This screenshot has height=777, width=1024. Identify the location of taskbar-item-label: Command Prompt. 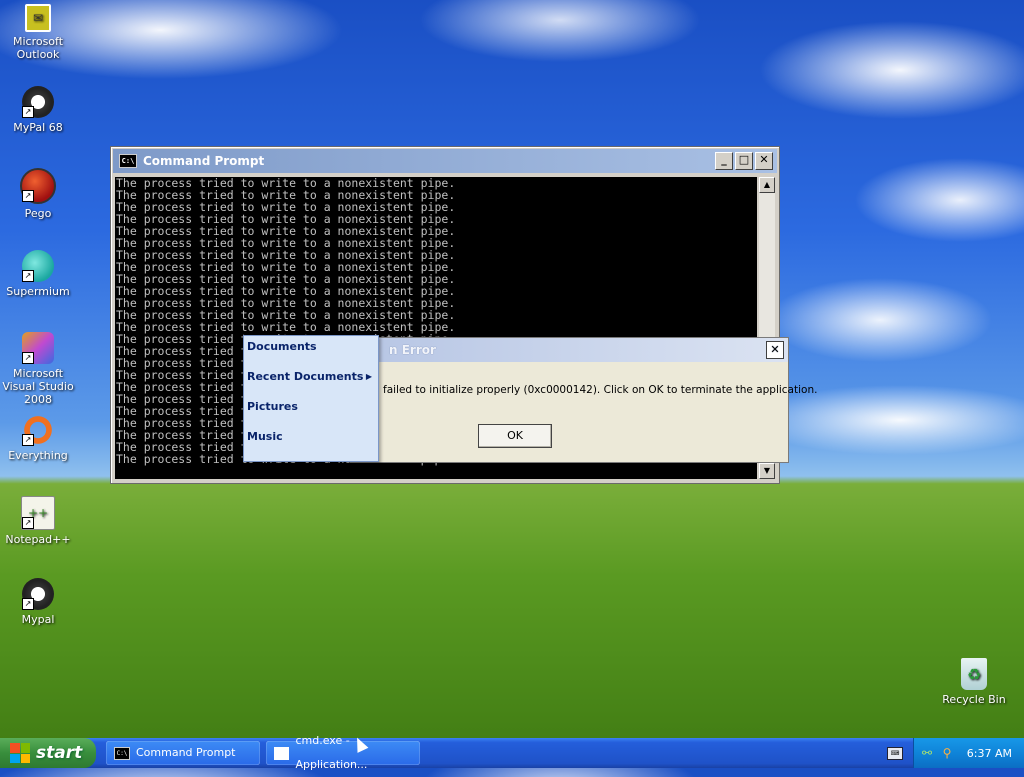
(186, 752).